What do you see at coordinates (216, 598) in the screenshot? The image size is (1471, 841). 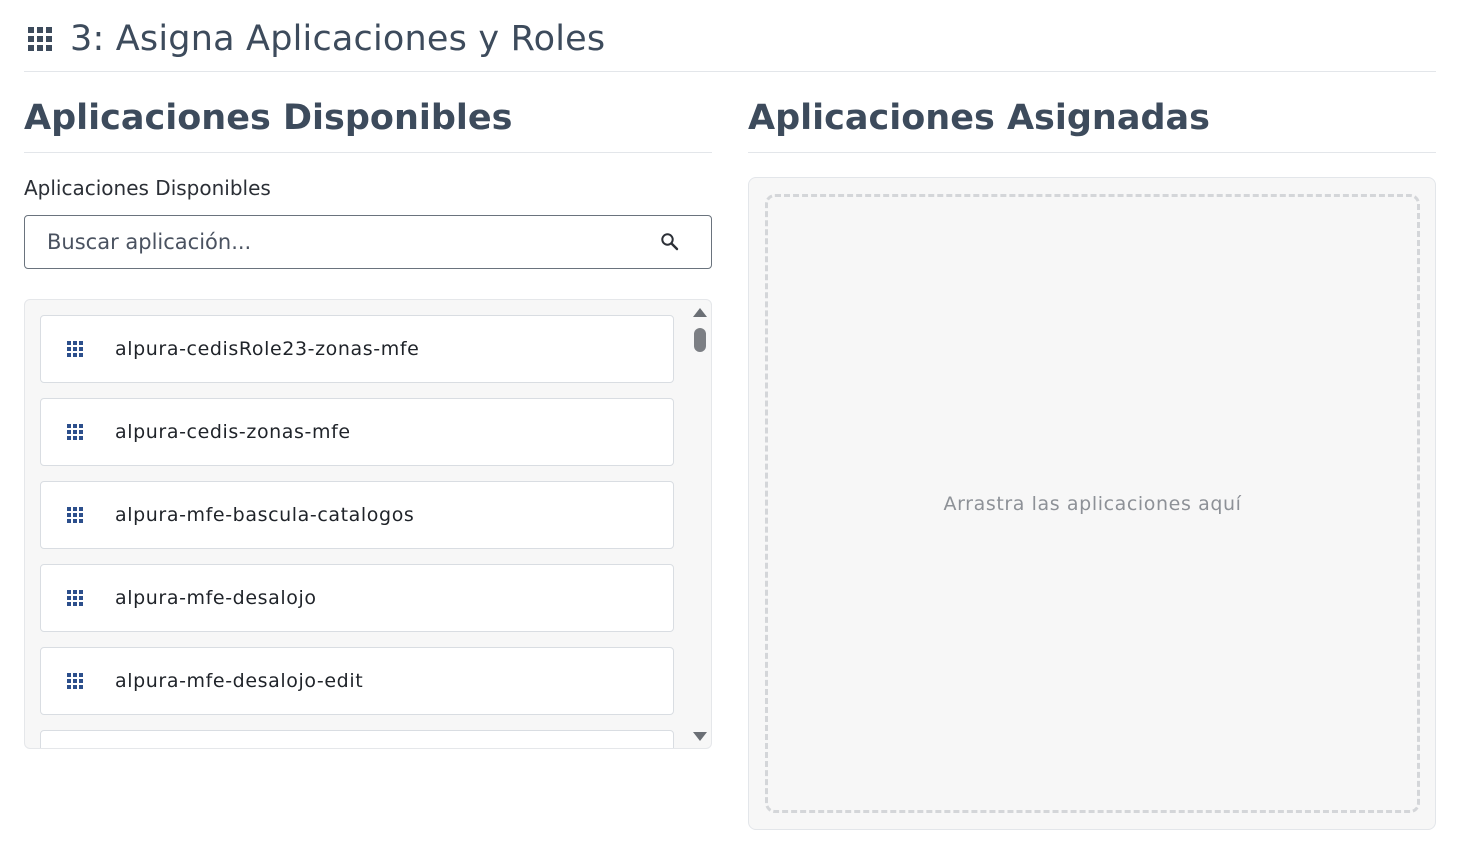 I see `app-name: alpura-mfe-desalojo` at bounding box center [216, 598].